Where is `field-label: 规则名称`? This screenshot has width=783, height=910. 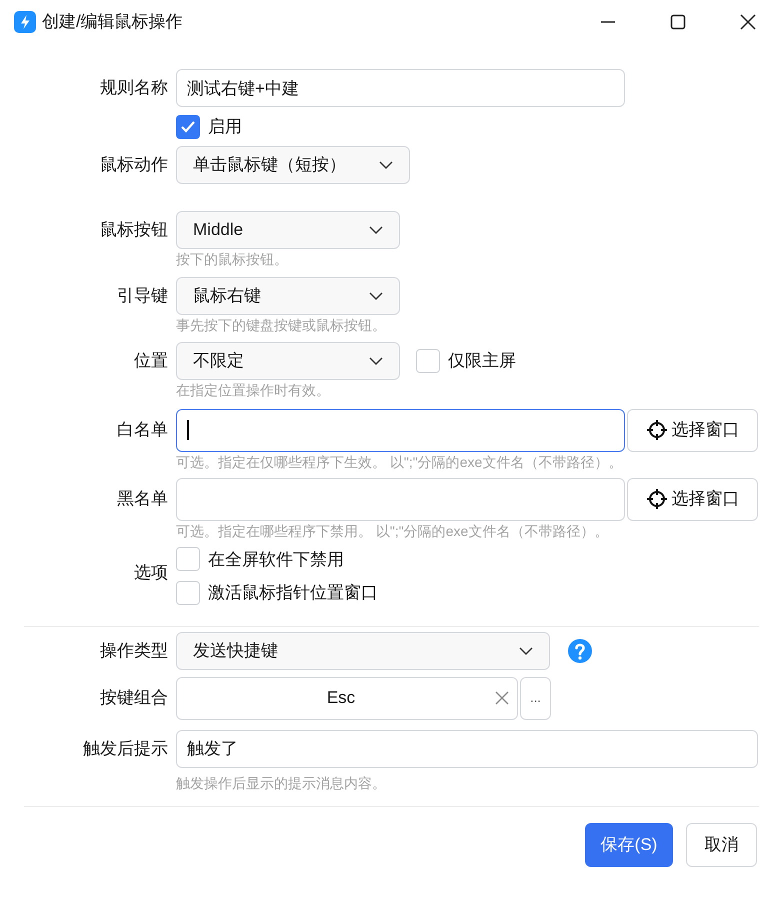
field-label: 规则名称 is located at coordinates (134, 88).